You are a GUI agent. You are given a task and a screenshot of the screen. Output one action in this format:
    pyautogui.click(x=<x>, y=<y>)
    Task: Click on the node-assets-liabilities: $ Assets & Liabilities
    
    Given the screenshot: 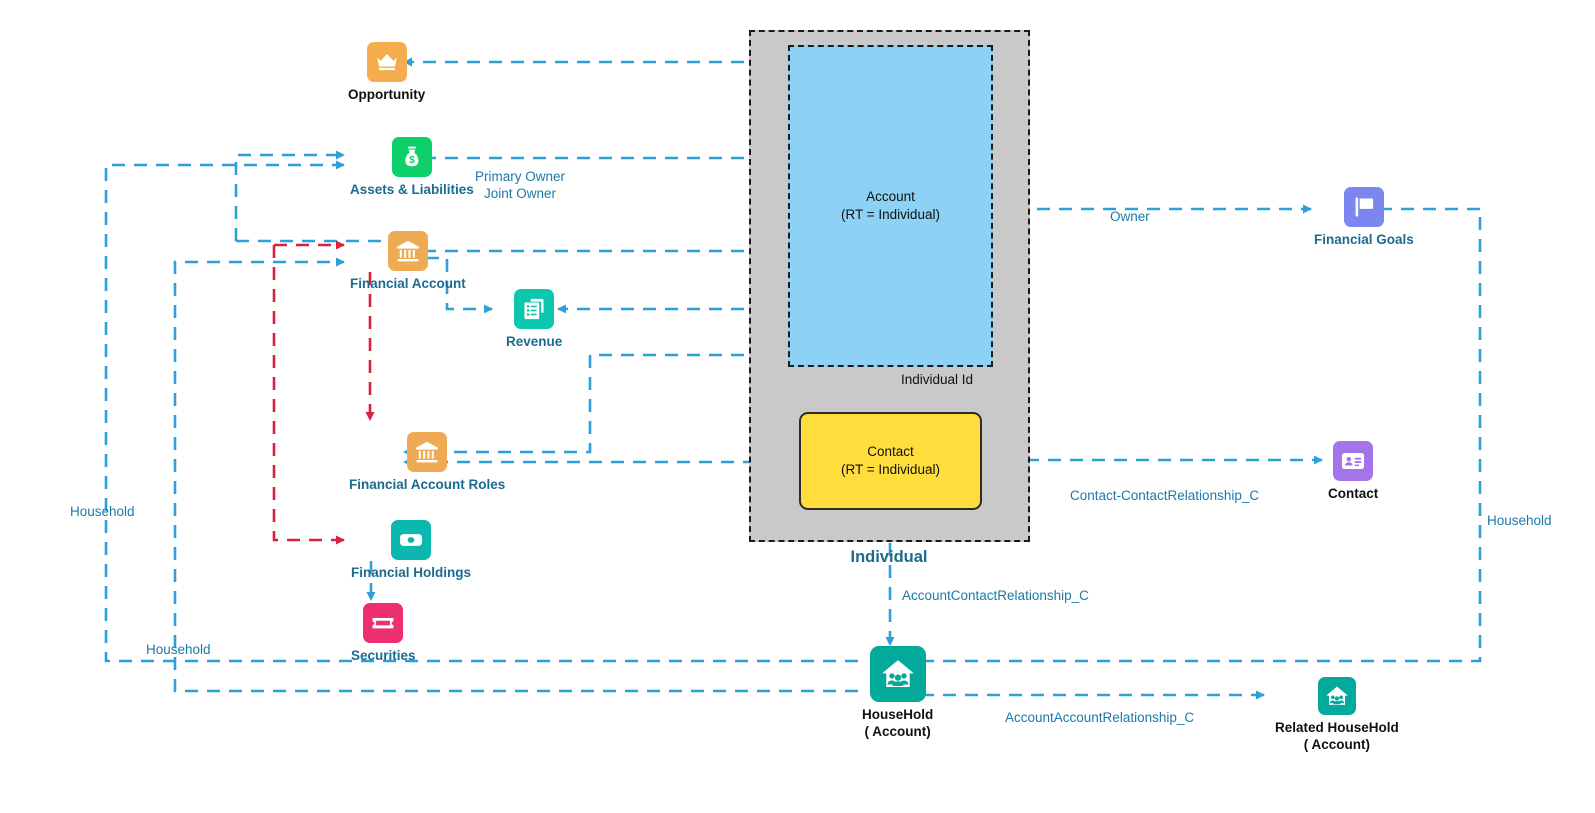 What is the action you would take?
    pyautogui.click(x=412, y=168)
    